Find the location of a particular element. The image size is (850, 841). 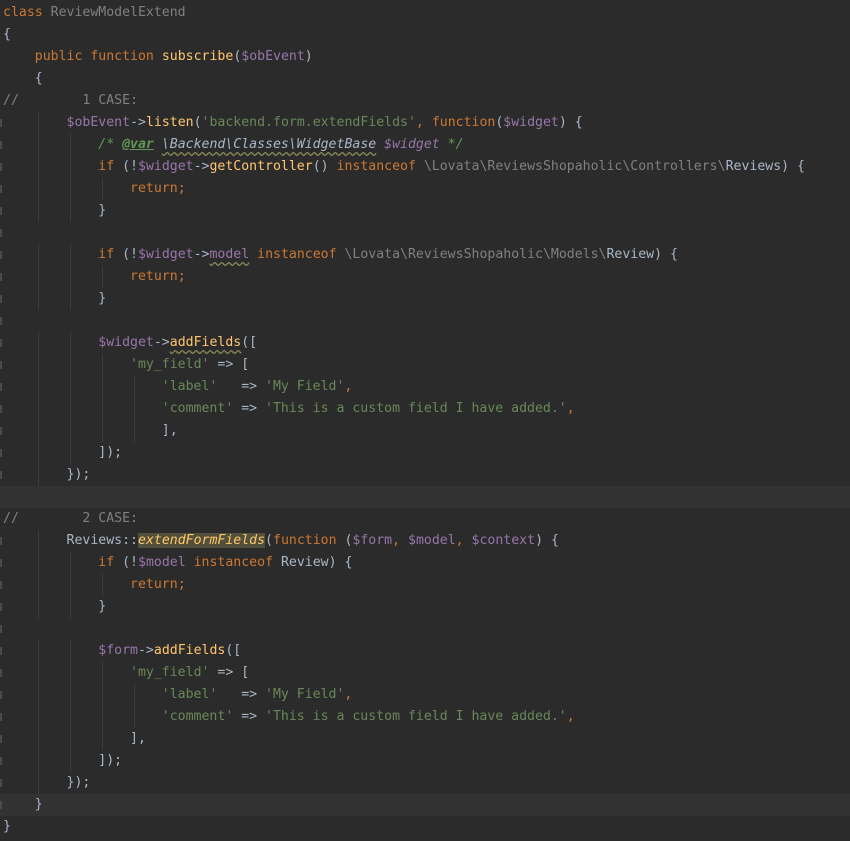

code-text: return; is located at coordinates (94, 189).